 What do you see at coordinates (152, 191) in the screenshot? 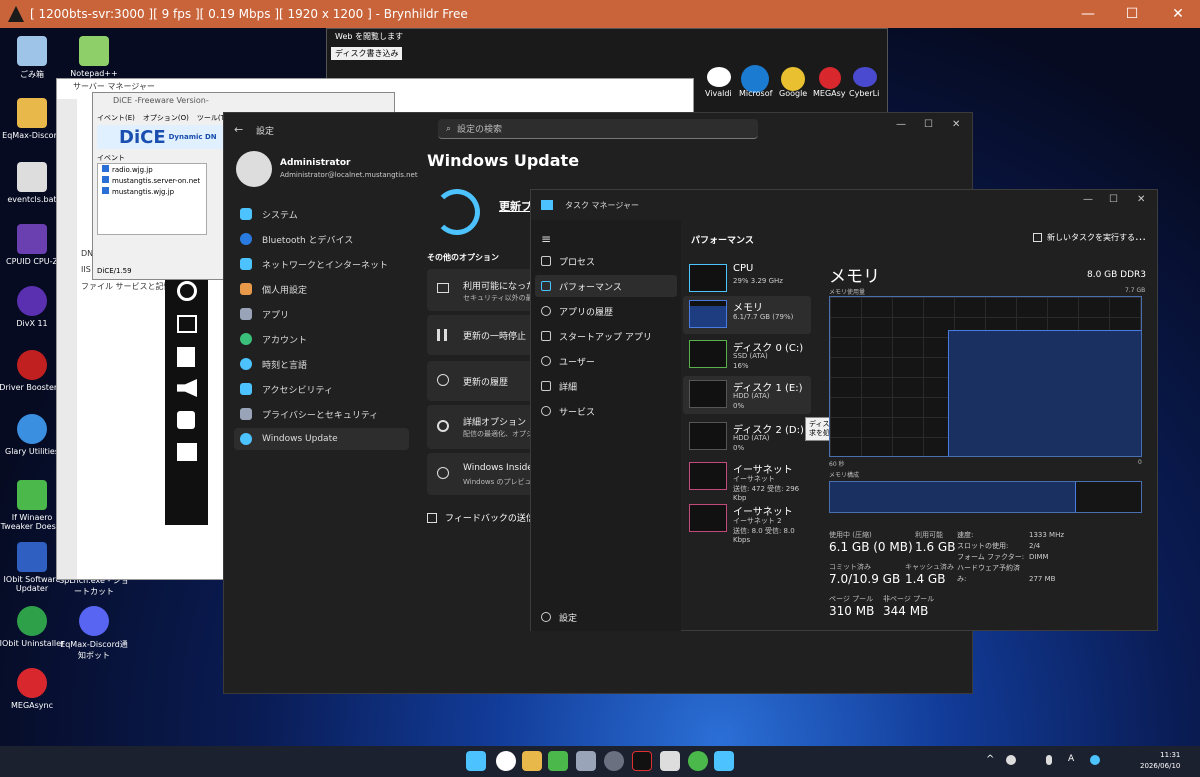
I see `list-item: mustangtis.wjg.jp` at bounding box center [152, 191].